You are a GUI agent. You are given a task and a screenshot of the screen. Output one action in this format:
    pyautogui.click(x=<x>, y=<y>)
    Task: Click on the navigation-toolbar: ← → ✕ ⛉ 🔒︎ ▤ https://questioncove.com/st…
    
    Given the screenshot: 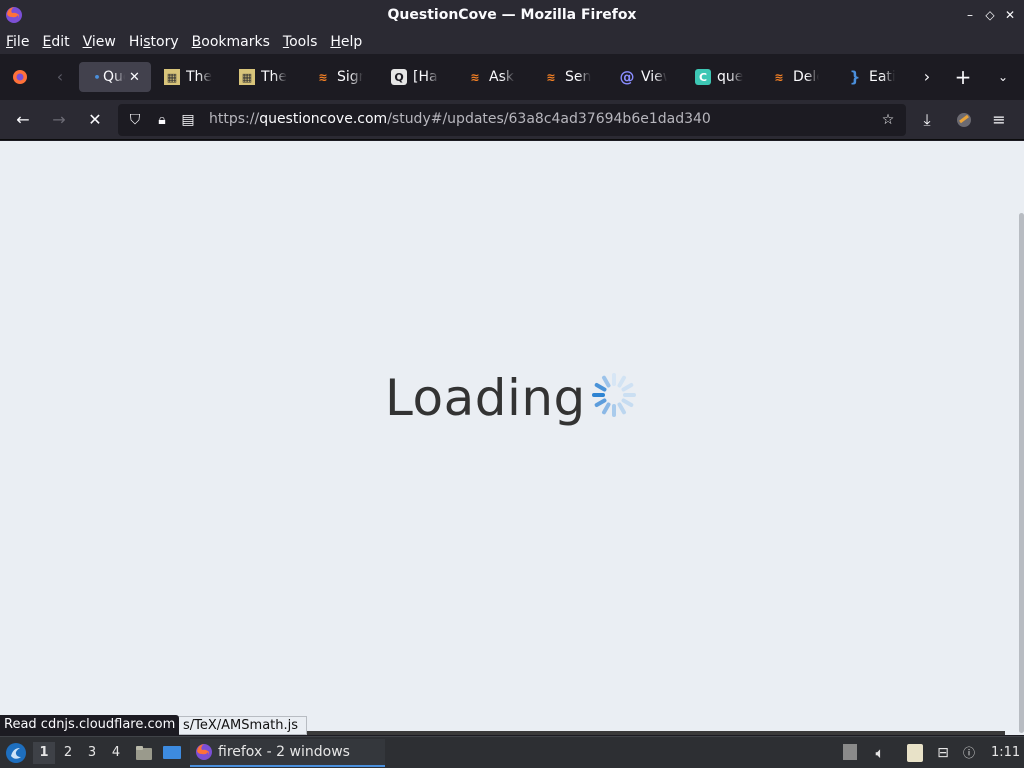 What is the action you would take?
    pyautogui.click(x=512, y=120)
    